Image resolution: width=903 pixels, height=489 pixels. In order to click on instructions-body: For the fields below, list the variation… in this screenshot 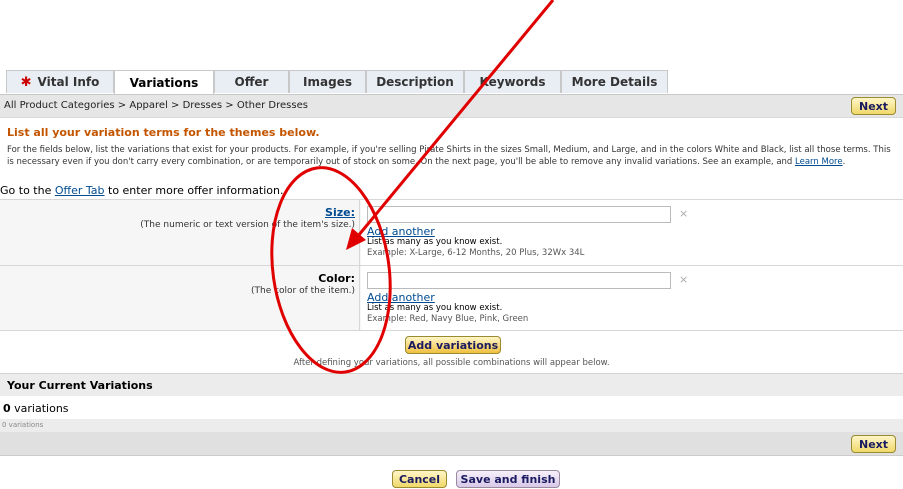, I will do `click(449, 156)`.